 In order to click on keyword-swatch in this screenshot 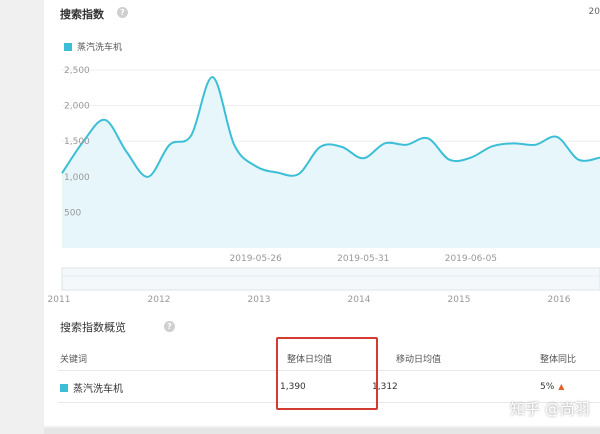, I will do `click(64, 387)`.